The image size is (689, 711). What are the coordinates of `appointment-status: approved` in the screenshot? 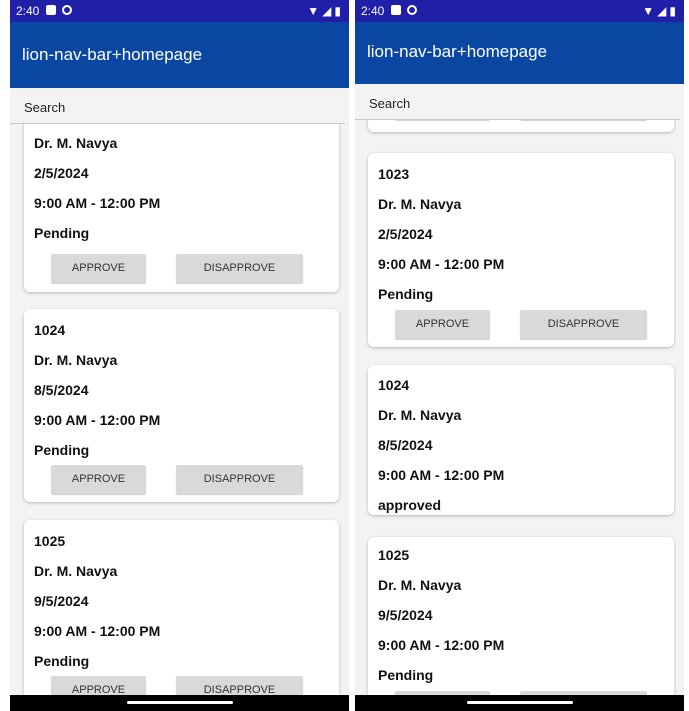 It's located at (410, 505).